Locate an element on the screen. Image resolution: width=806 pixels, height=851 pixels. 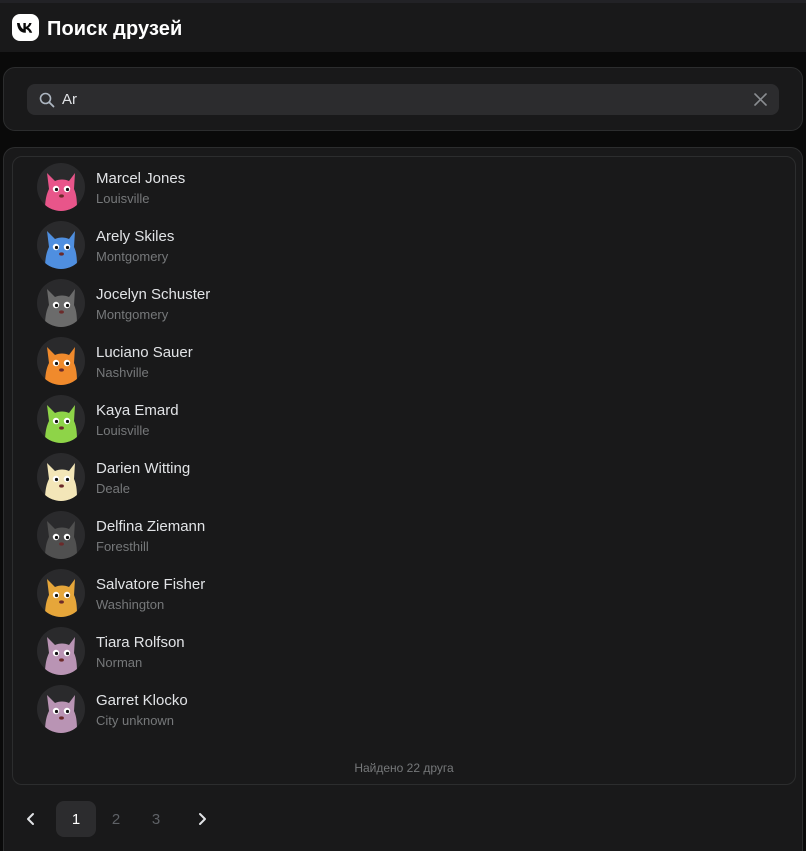
friend-row: Tiara Rolfson Norman is located at coordinates (404, 652).